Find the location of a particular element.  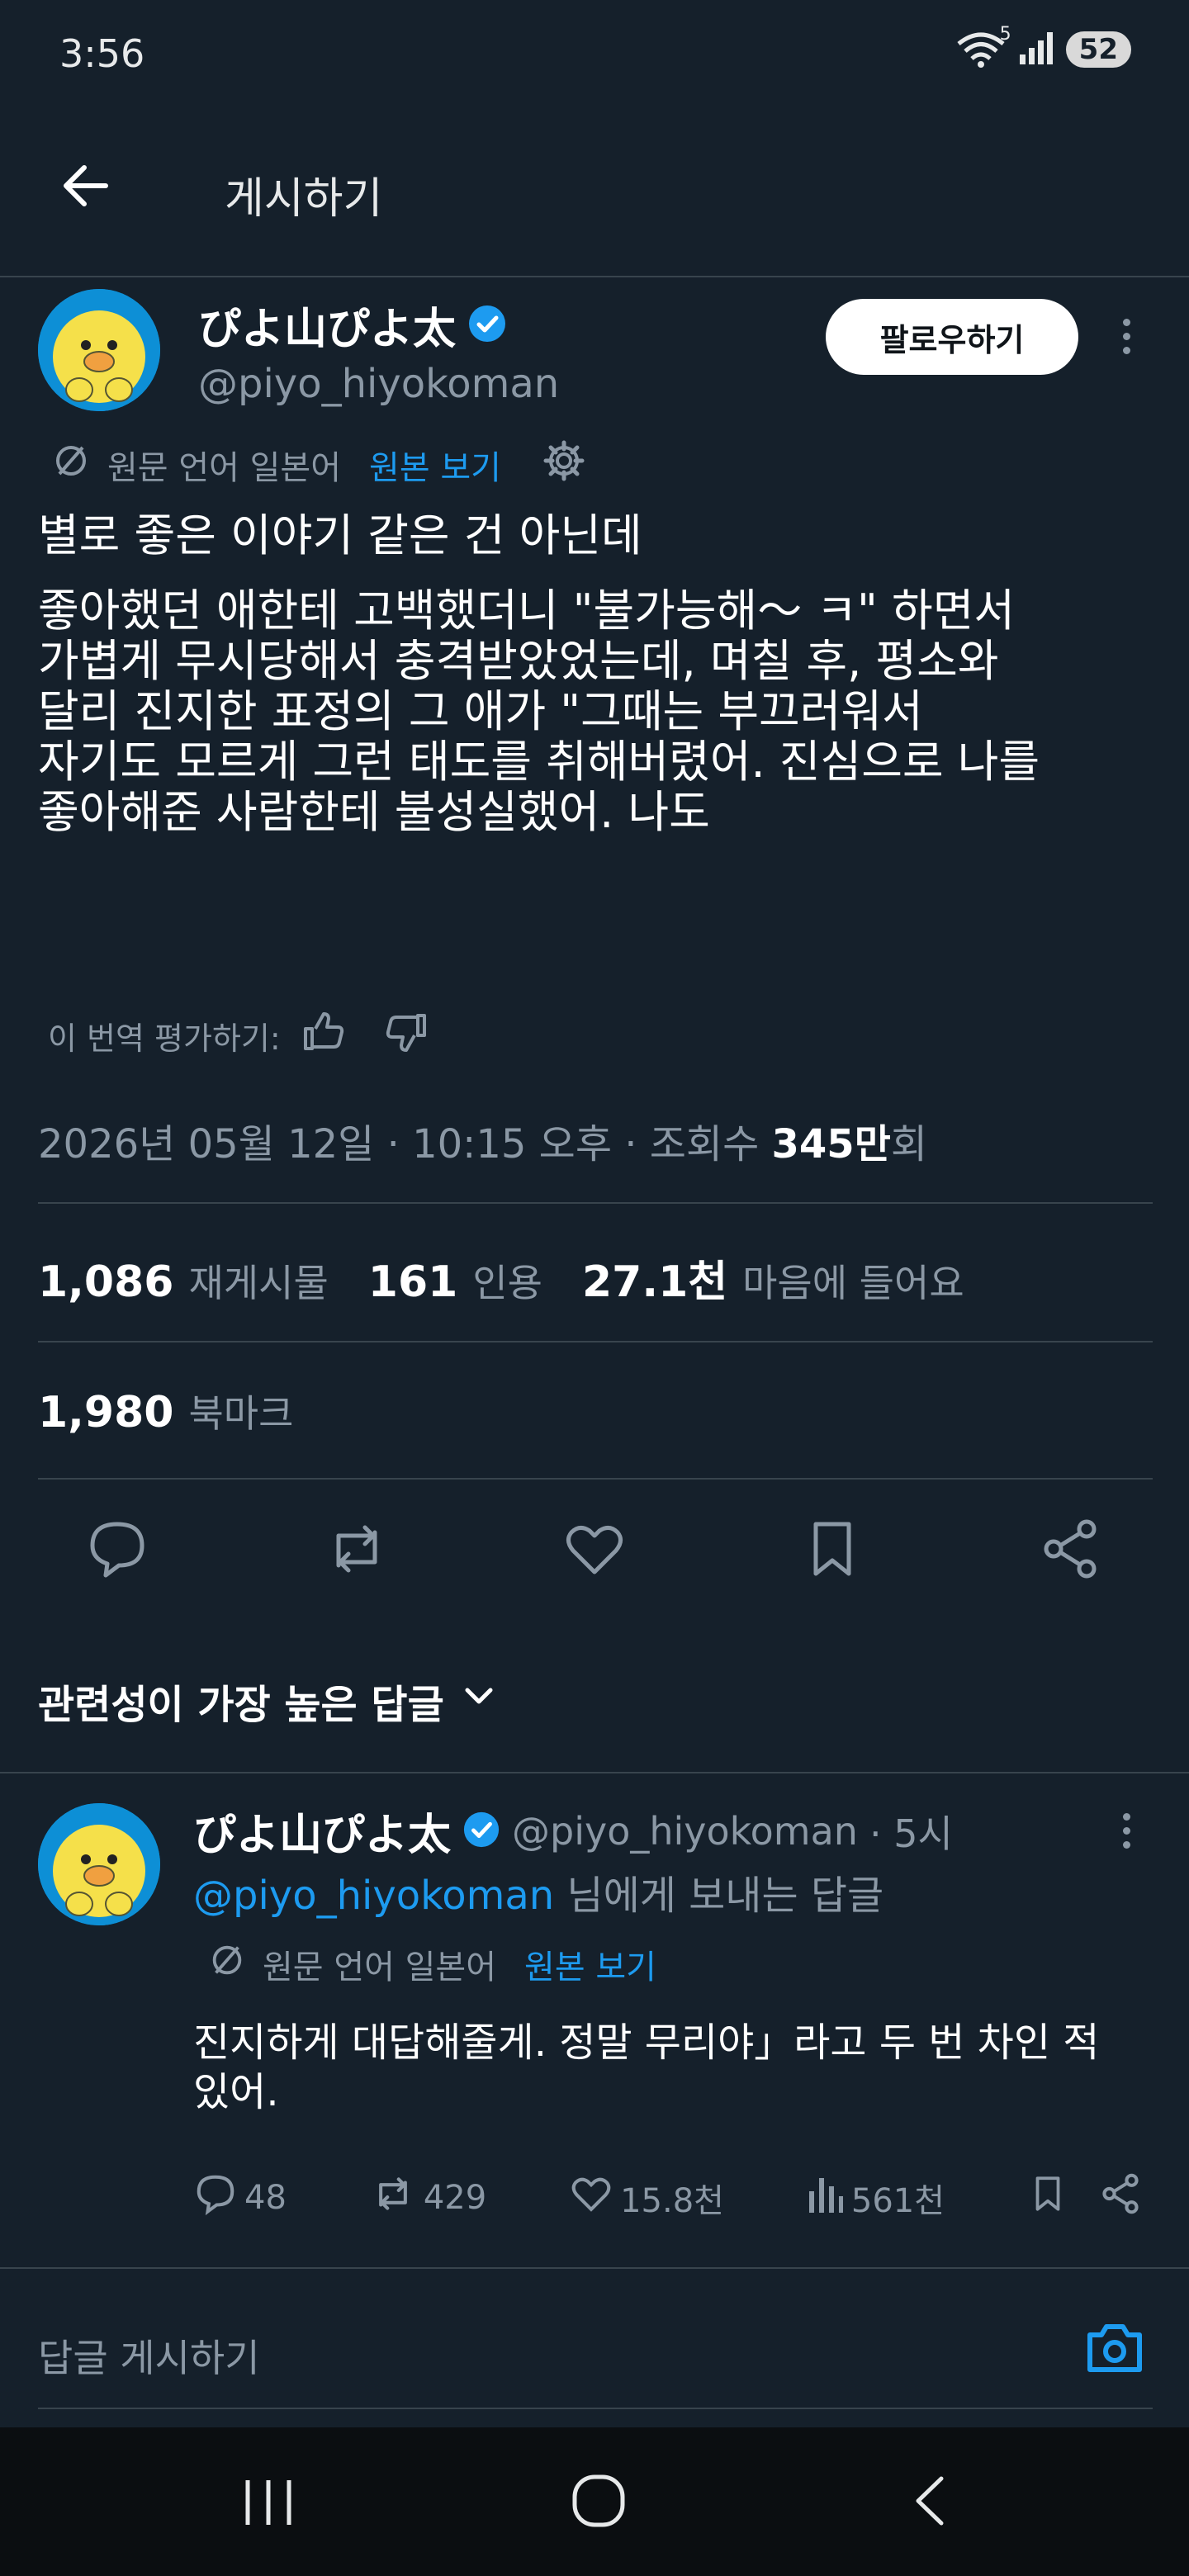

thumbs-down-icon is located at coordinates (406, 1036).